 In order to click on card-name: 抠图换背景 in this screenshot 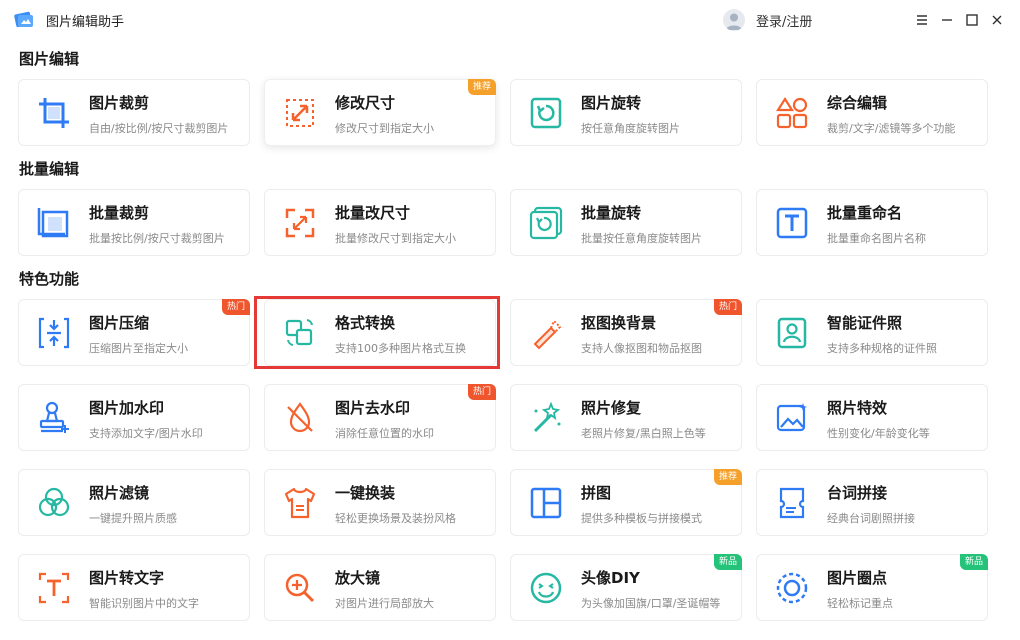, I will do `click(619, 323)`.